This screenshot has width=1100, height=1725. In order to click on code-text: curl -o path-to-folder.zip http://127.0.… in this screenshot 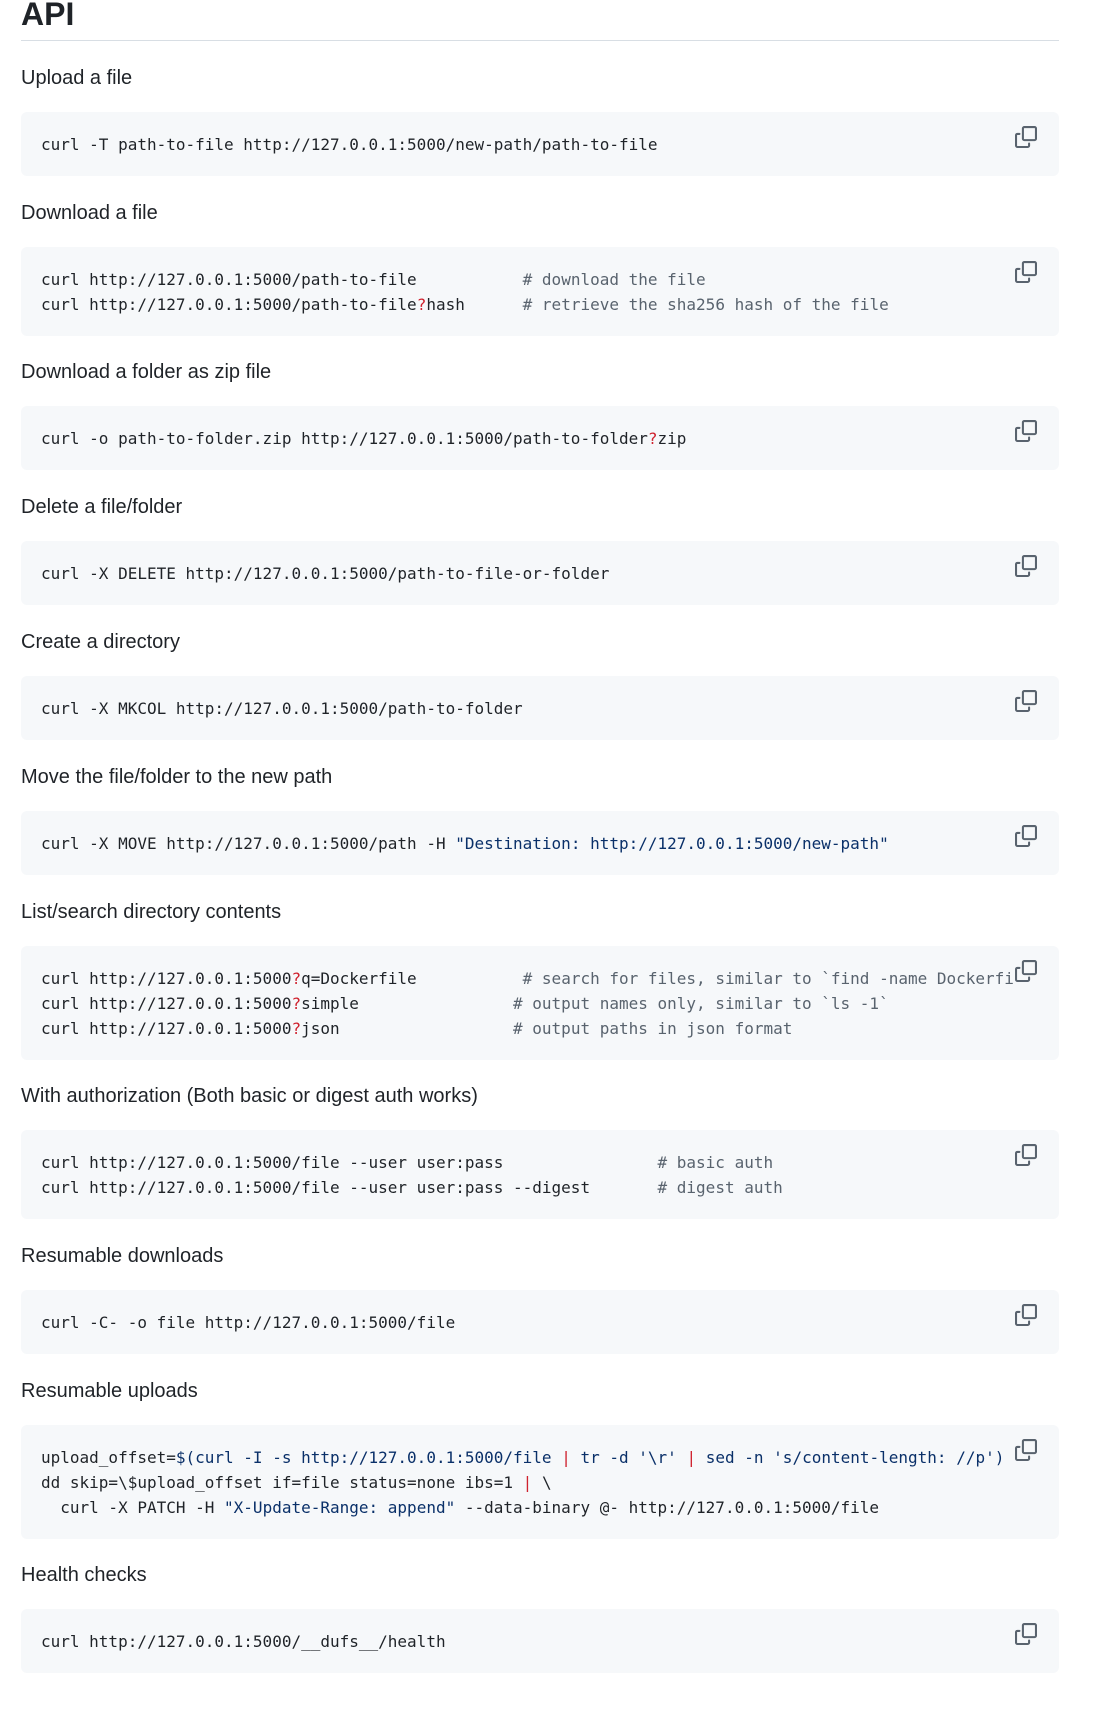, I will do `click(363, 438)`.